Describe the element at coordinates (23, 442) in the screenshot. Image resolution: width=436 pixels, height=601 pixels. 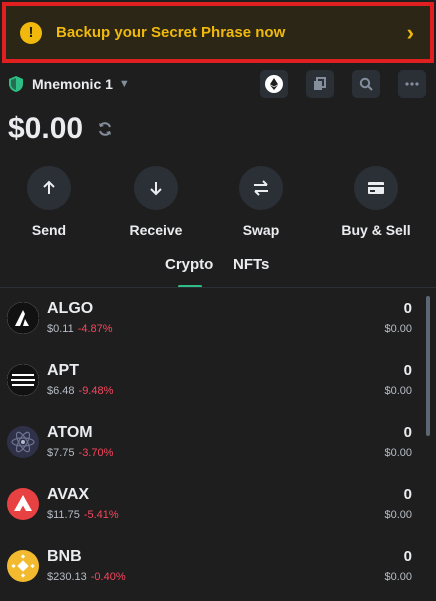
I see `atom-icon` at that location.